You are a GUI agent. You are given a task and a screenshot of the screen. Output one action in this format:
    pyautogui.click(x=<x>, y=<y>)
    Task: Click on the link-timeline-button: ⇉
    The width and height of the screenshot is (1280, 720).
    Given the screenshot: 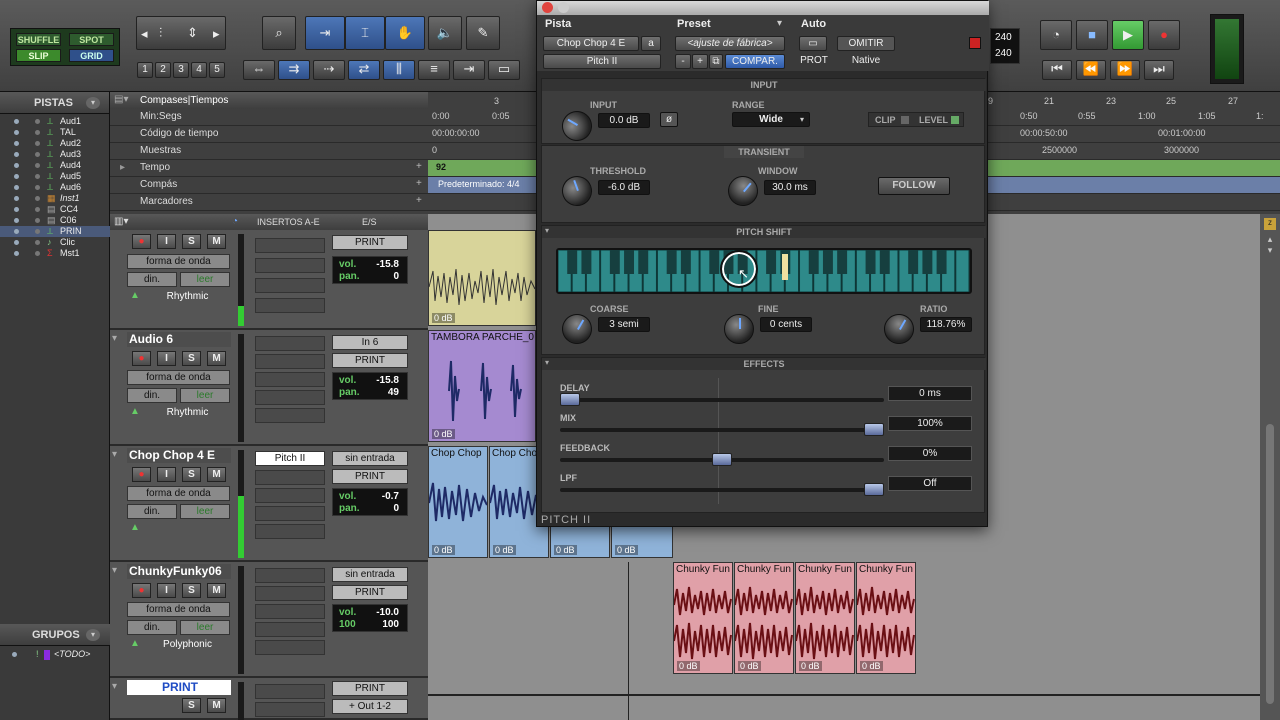 What is the action you would take?
    pyautogui.click(x=294, y=70)
    